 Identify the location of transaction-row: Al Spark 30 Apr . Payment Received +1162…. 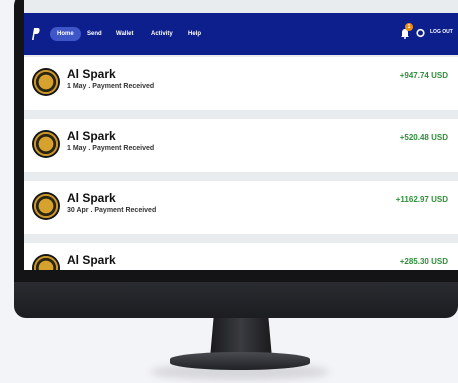
(241, 207).